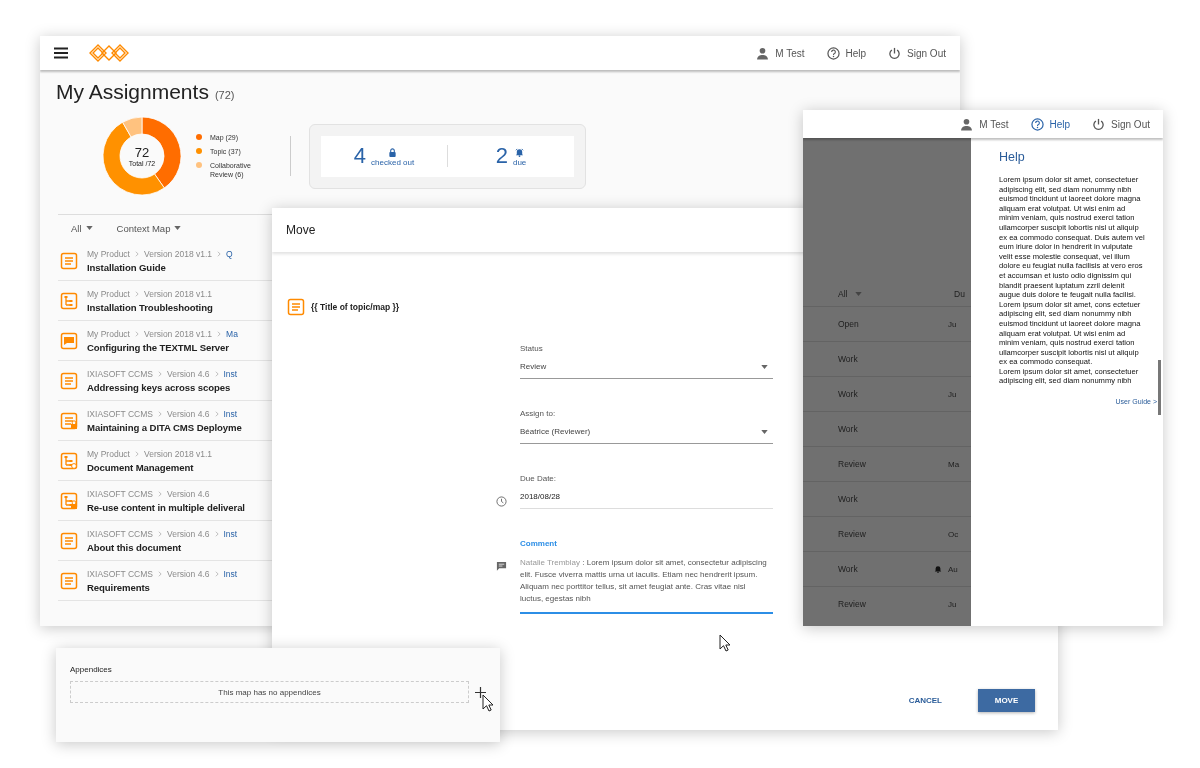 The height and width of the screenshot is (768, 1200). I want to click on assignment-title: Document Management, so click(150, 467).